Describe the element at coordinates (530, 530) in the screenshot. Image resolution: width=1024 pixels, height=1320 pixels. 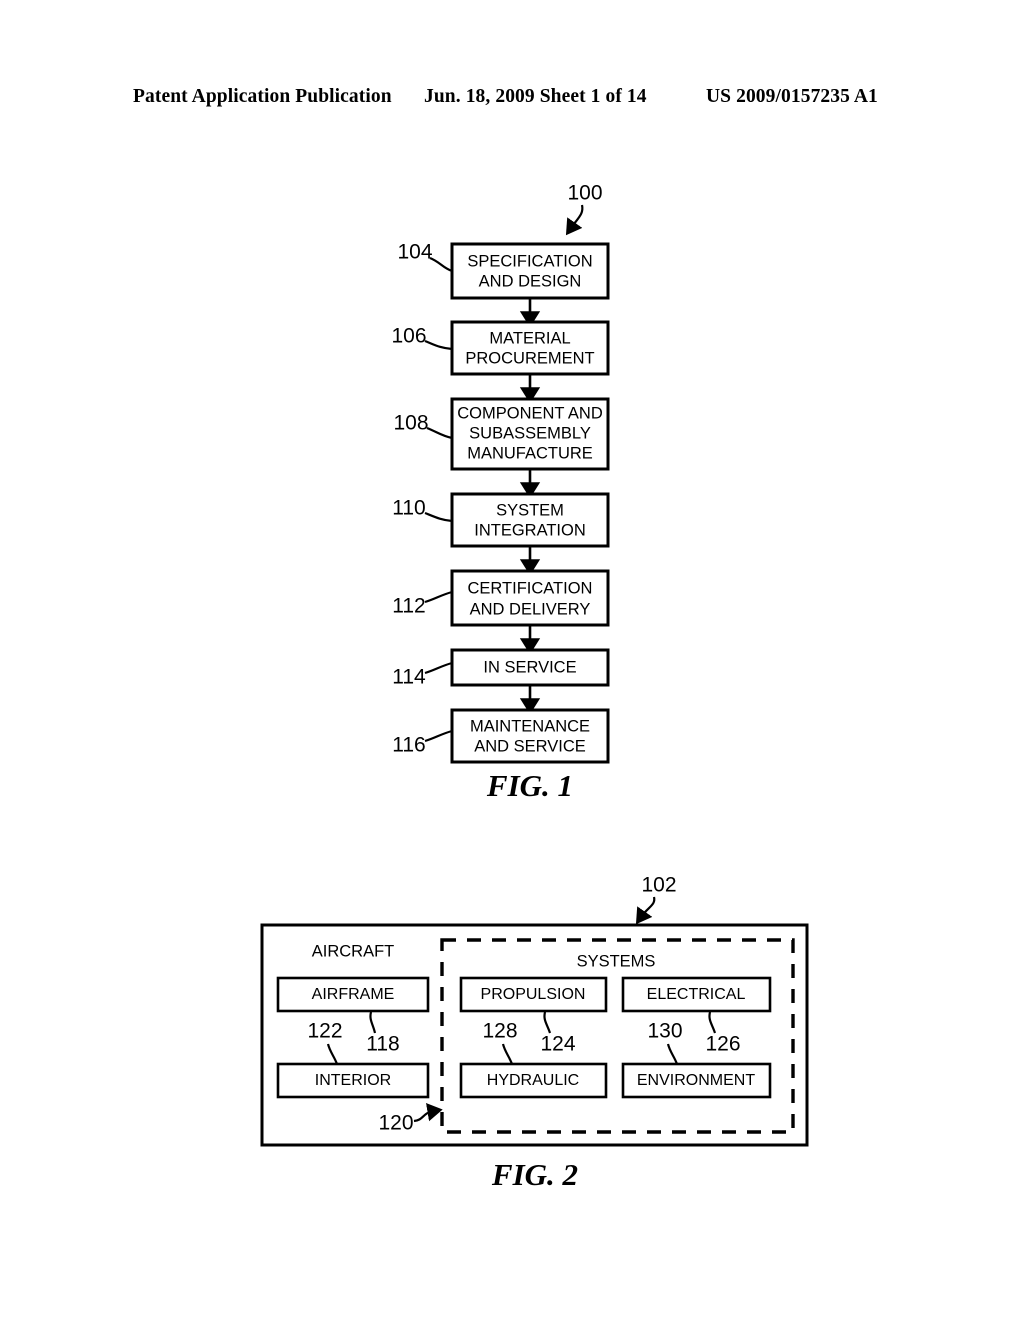
I see `figure1-step-110-line-1: INTEGRATION` at that location.